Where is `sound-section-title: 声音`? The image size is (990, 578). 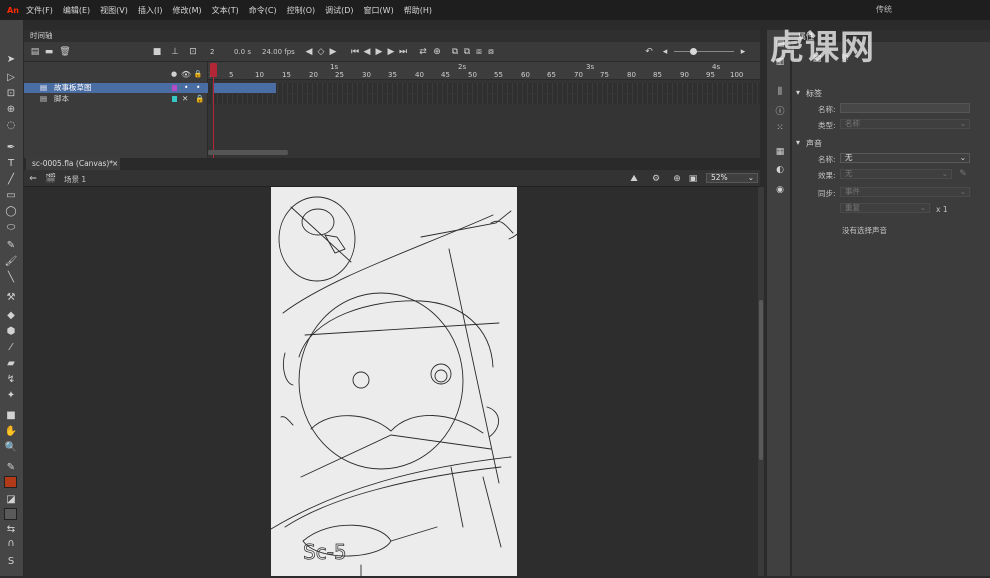 sound-section-title: 声音 is located at coordinates (814, 143).